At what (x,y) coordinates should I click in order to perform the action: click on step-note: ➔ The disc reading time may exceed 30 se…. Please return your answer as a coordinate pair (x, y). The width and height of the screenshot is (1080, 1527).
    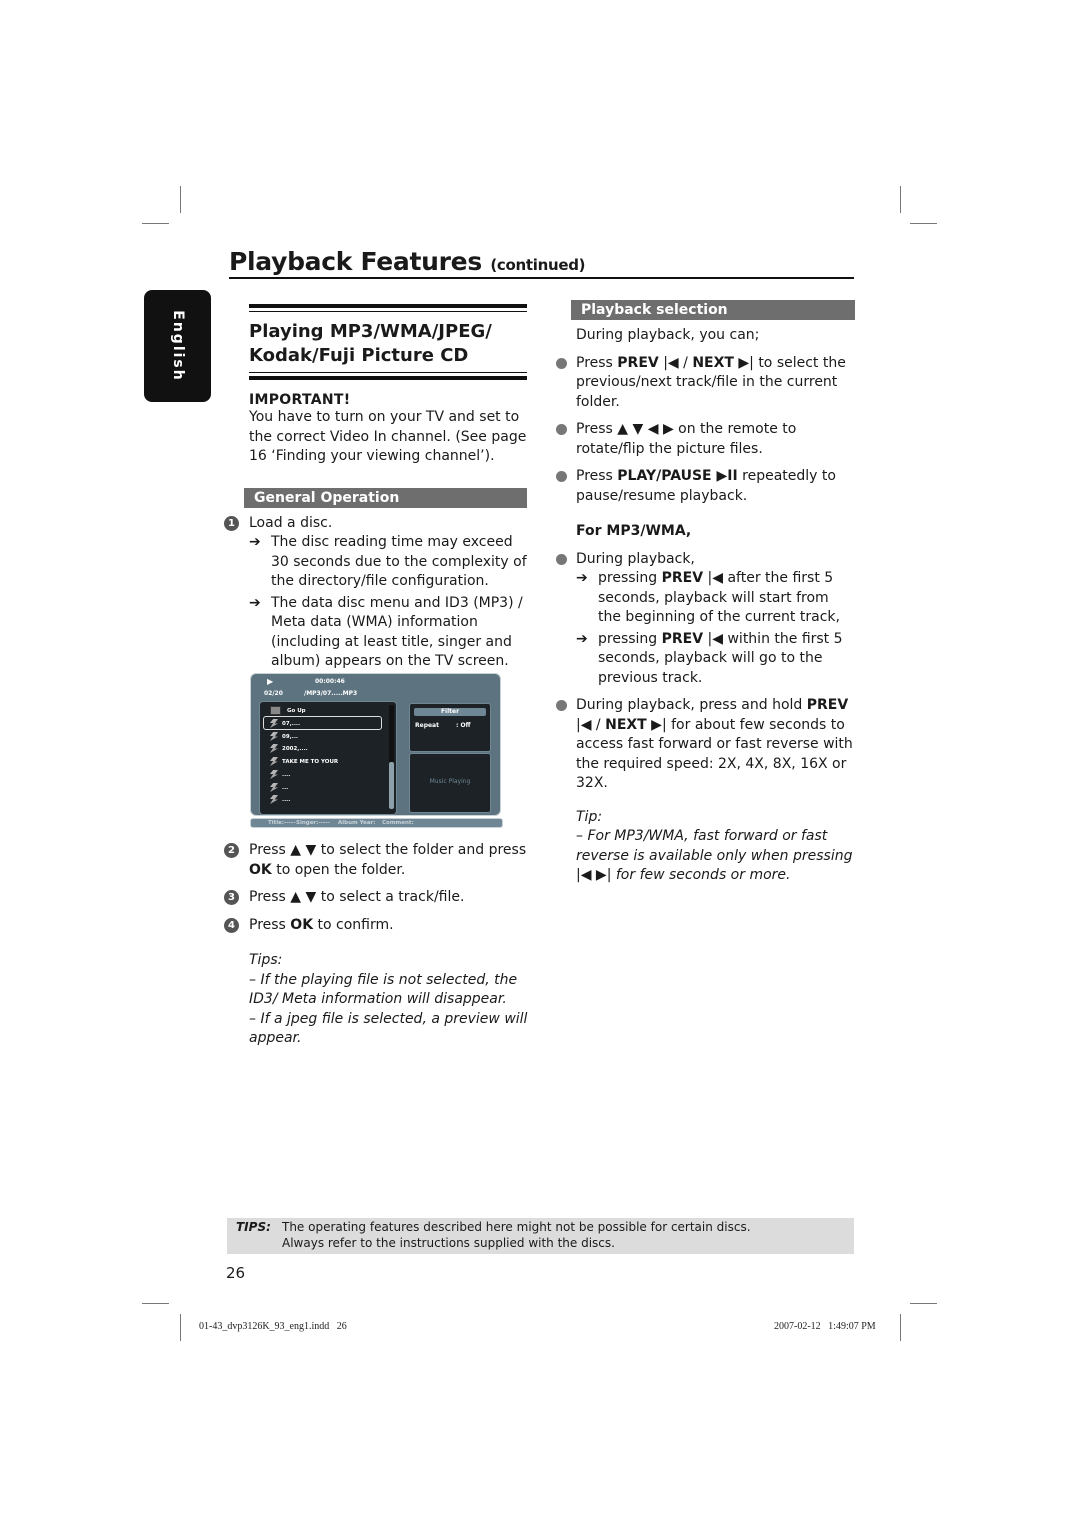
    Looking at the image, I should click on (388, 562).